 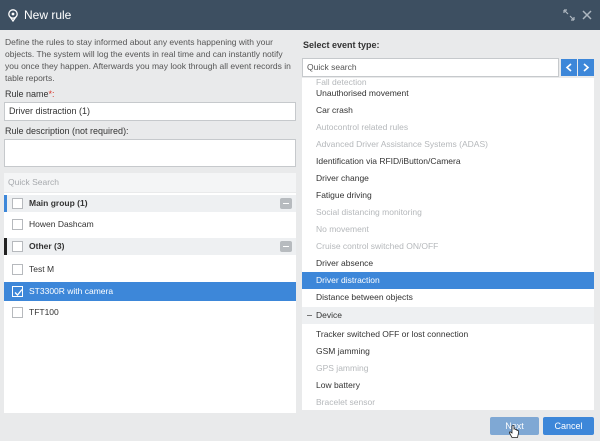 What do you see at coordinates (47, 246) in the screenshot?
I see `group-label: Other (3)` at bounding box center [47, 246].